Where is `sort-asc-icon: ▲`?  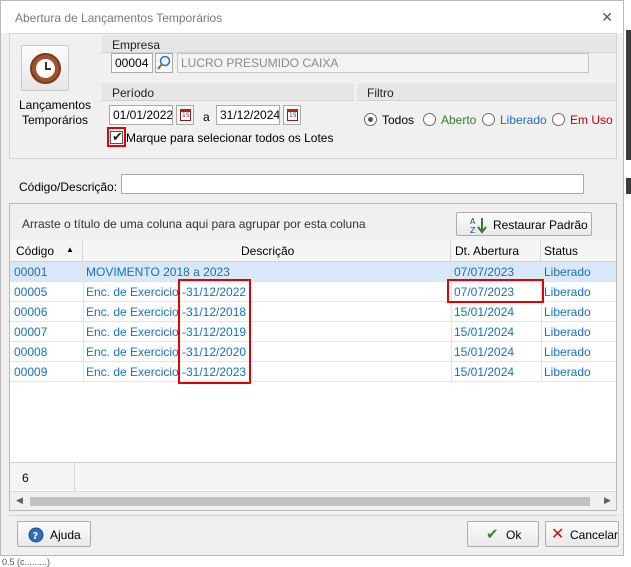 sort-asc-icon: ▲ is located at coordinates (70, 249).